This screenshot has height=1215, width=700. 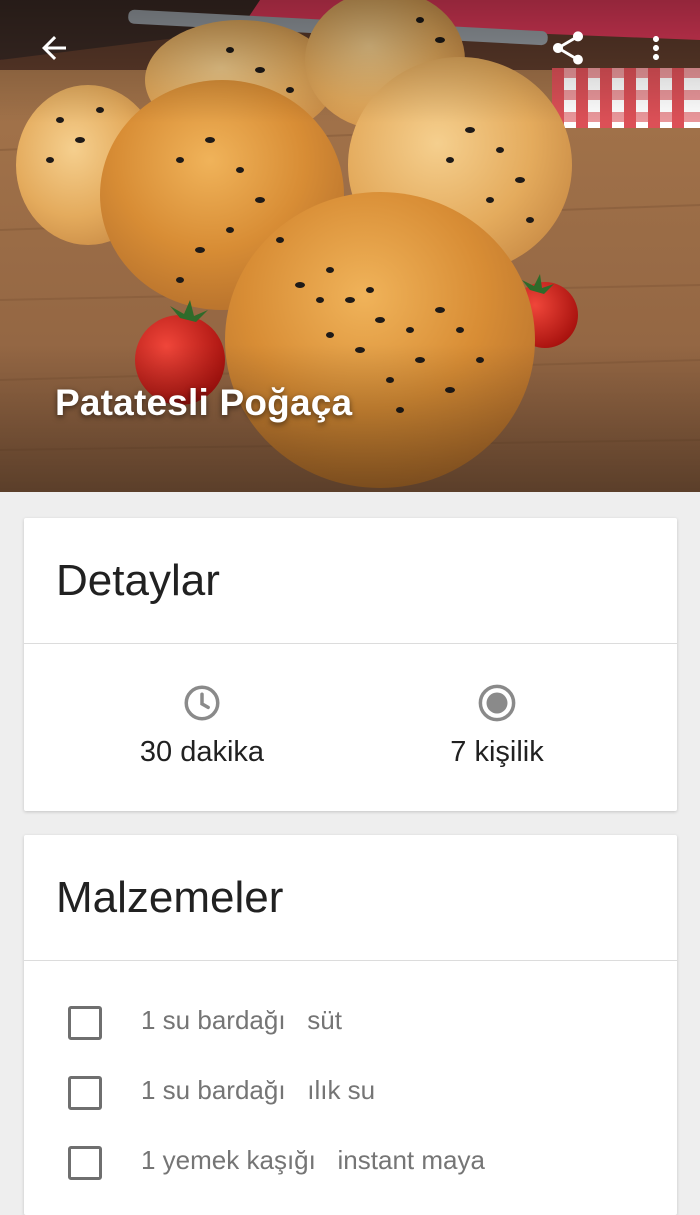 I want to click on servings-value: 7 kişilik, so click(x=497, y=752).